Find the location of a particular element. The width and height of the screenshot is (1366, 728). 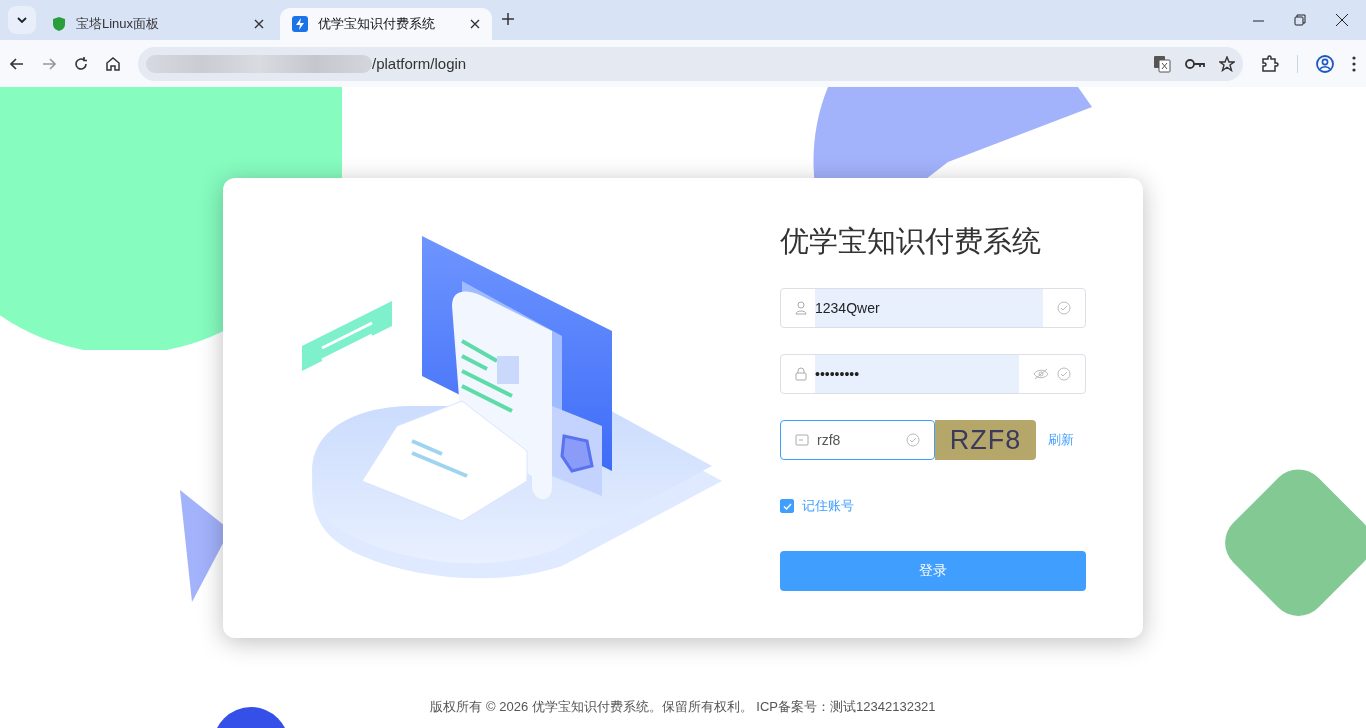

lock-icon is located at coordinates (801, 374).